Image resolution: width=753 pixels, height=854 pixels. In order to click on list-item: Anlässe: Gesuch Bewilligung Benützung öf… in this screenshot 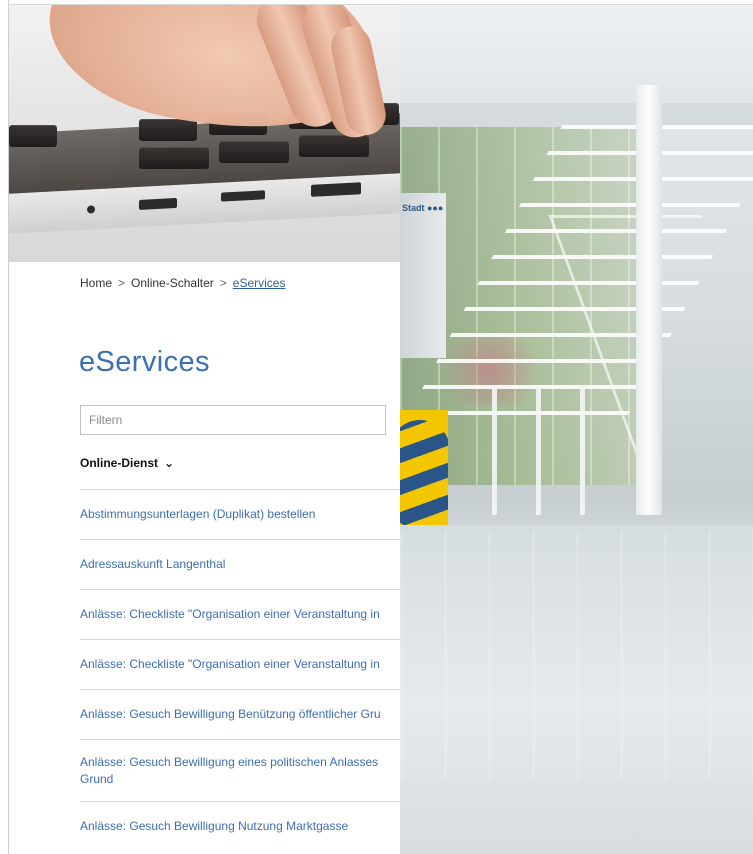, I will do `click(240, 714)`.